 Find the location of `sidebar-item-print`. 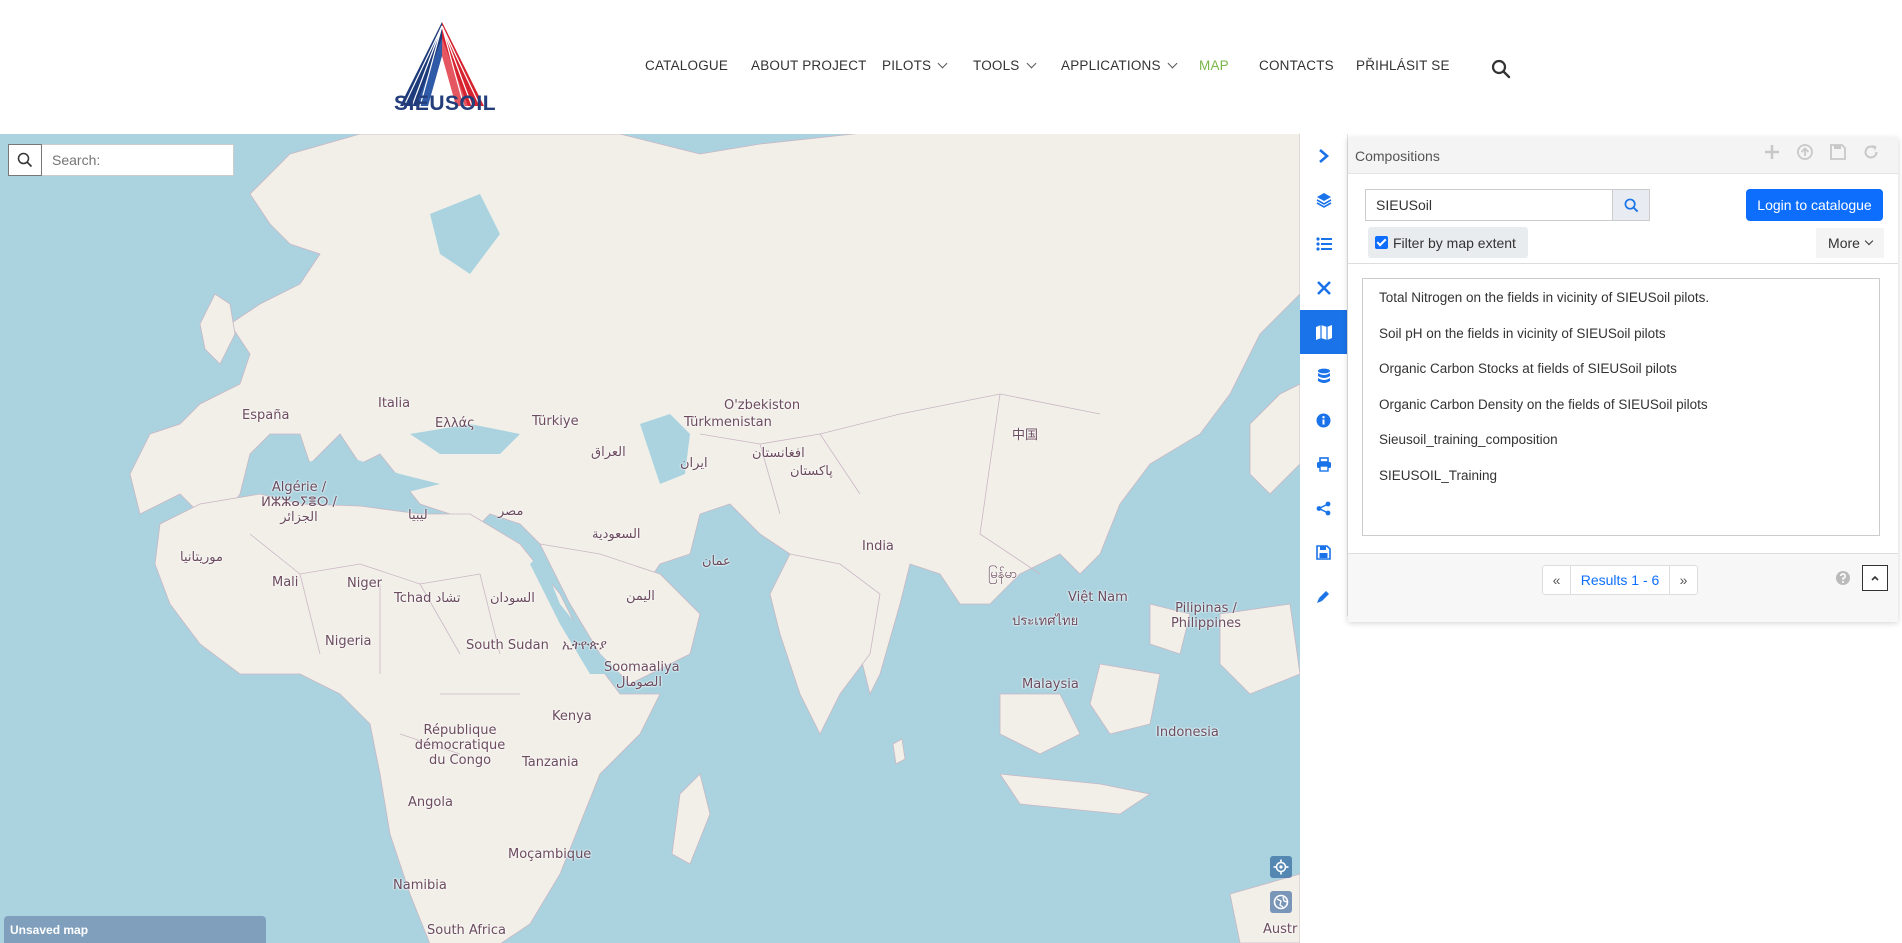

sidebar-item-print is located at coordinates (1323, 464).